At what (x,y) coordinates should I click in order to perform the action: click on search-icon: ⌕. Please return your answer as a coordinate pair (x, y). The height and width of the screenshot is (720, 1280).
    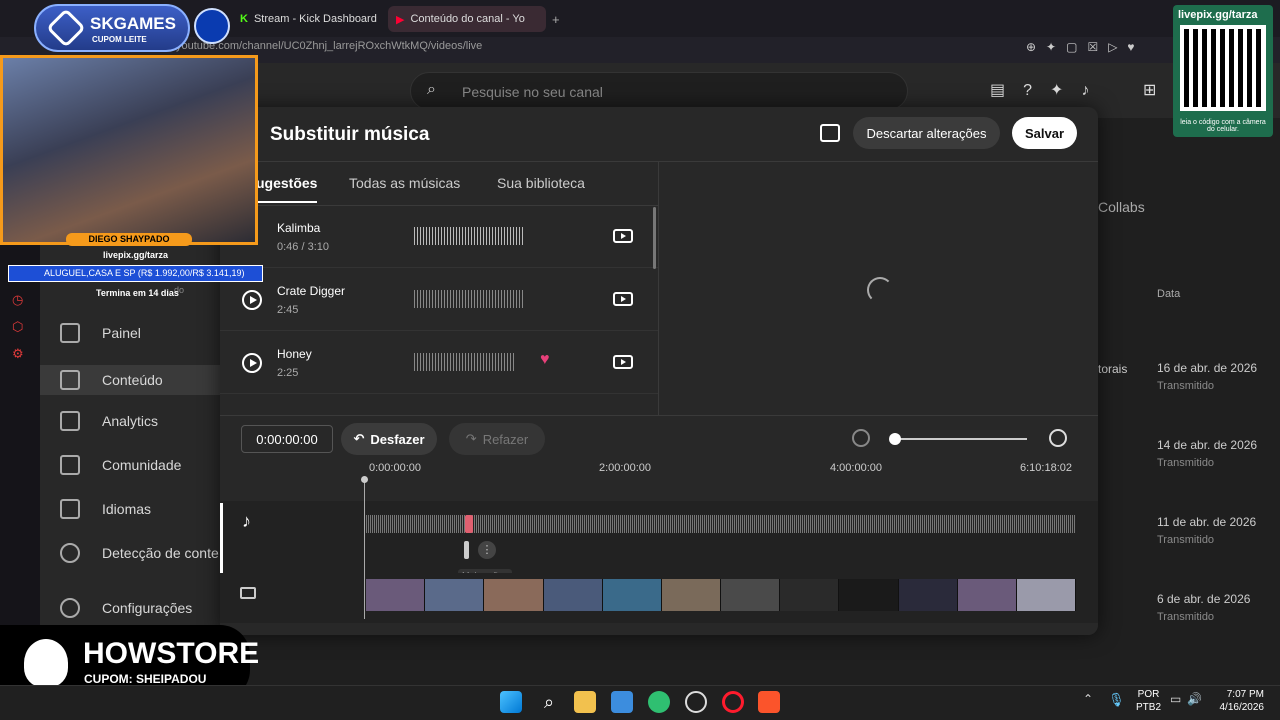
    Looking at the image, I should click on (431, 89).